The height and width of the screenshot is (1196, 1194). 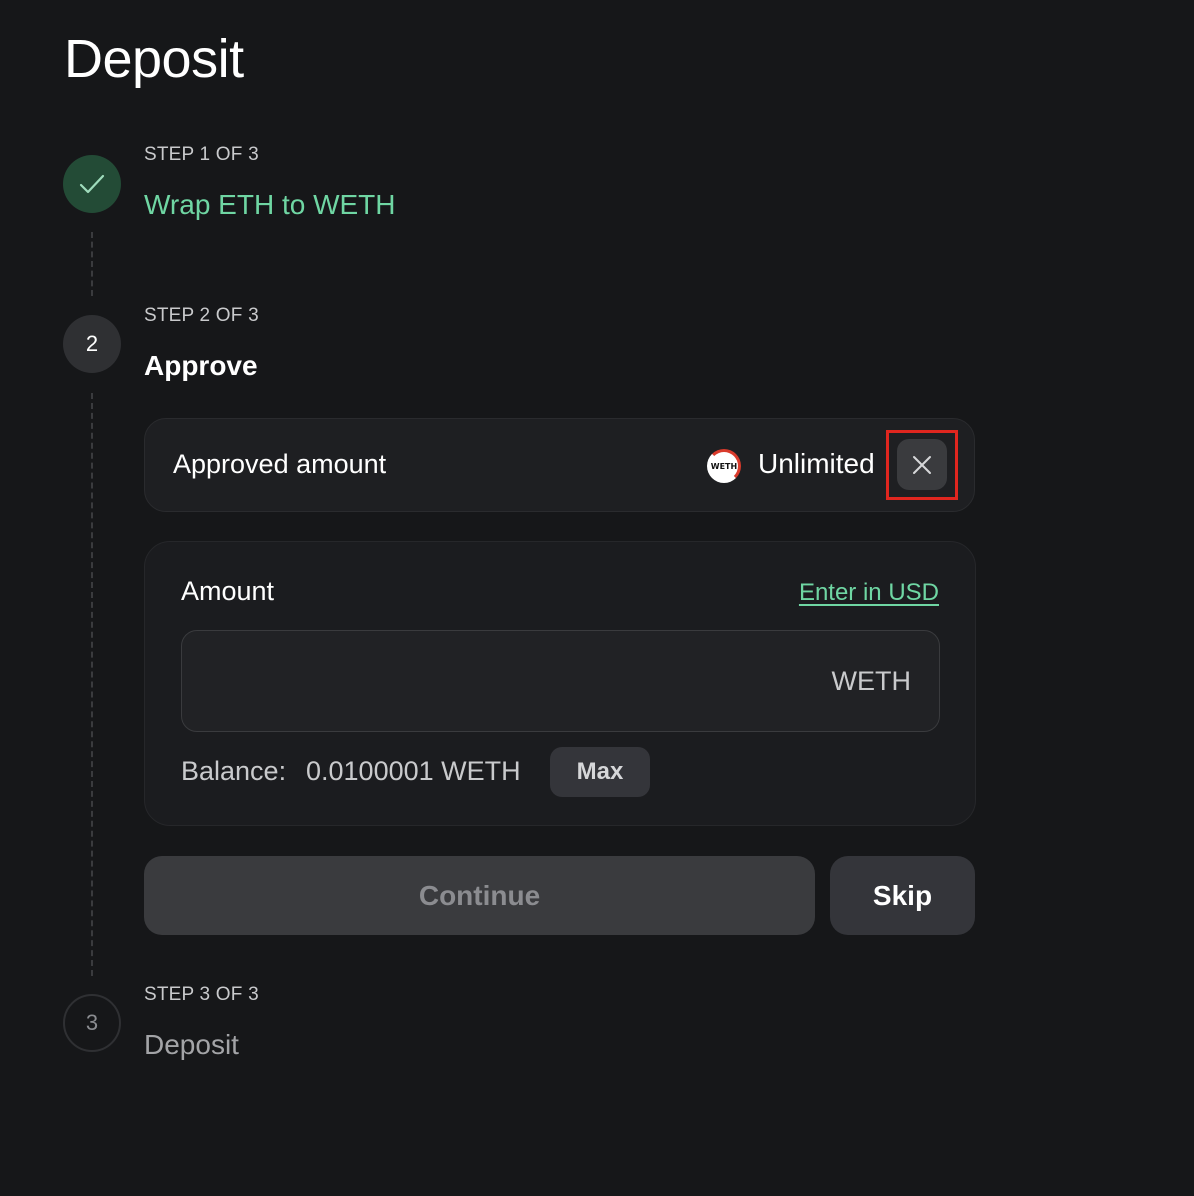 I want to click on step-3-label: STEP 3 OF 3, so click(x=201, y=994).